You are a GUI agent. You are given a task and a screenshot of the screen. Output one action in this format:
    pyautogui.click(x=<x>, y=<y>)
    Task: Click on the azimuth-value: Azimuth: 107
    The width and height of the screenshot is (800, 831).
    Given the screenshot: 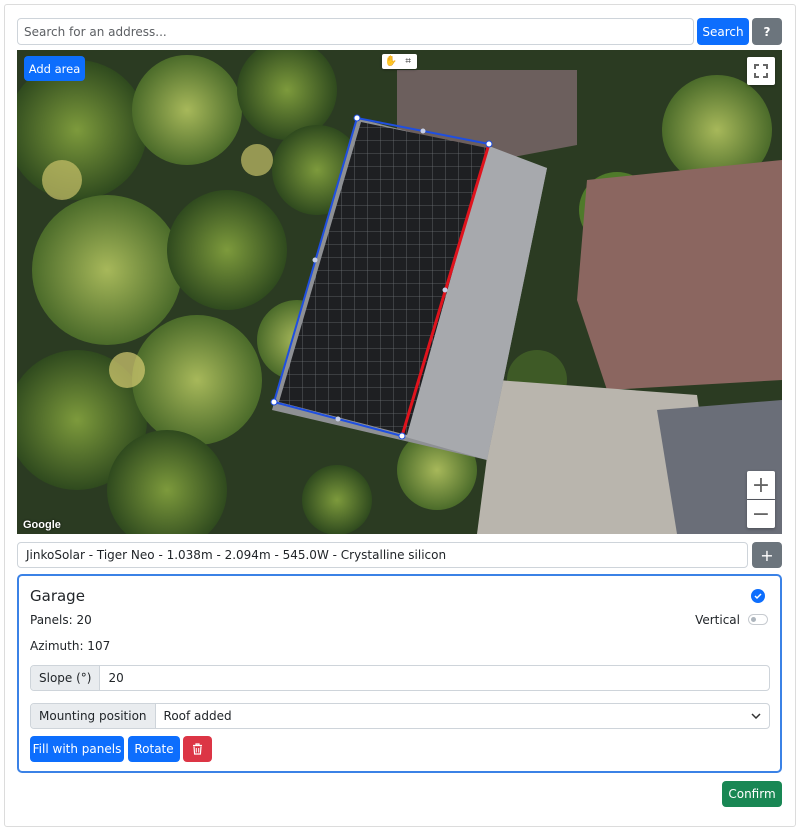 What is the action you would take?
    pyautogui.click(x=70, y=646)
    